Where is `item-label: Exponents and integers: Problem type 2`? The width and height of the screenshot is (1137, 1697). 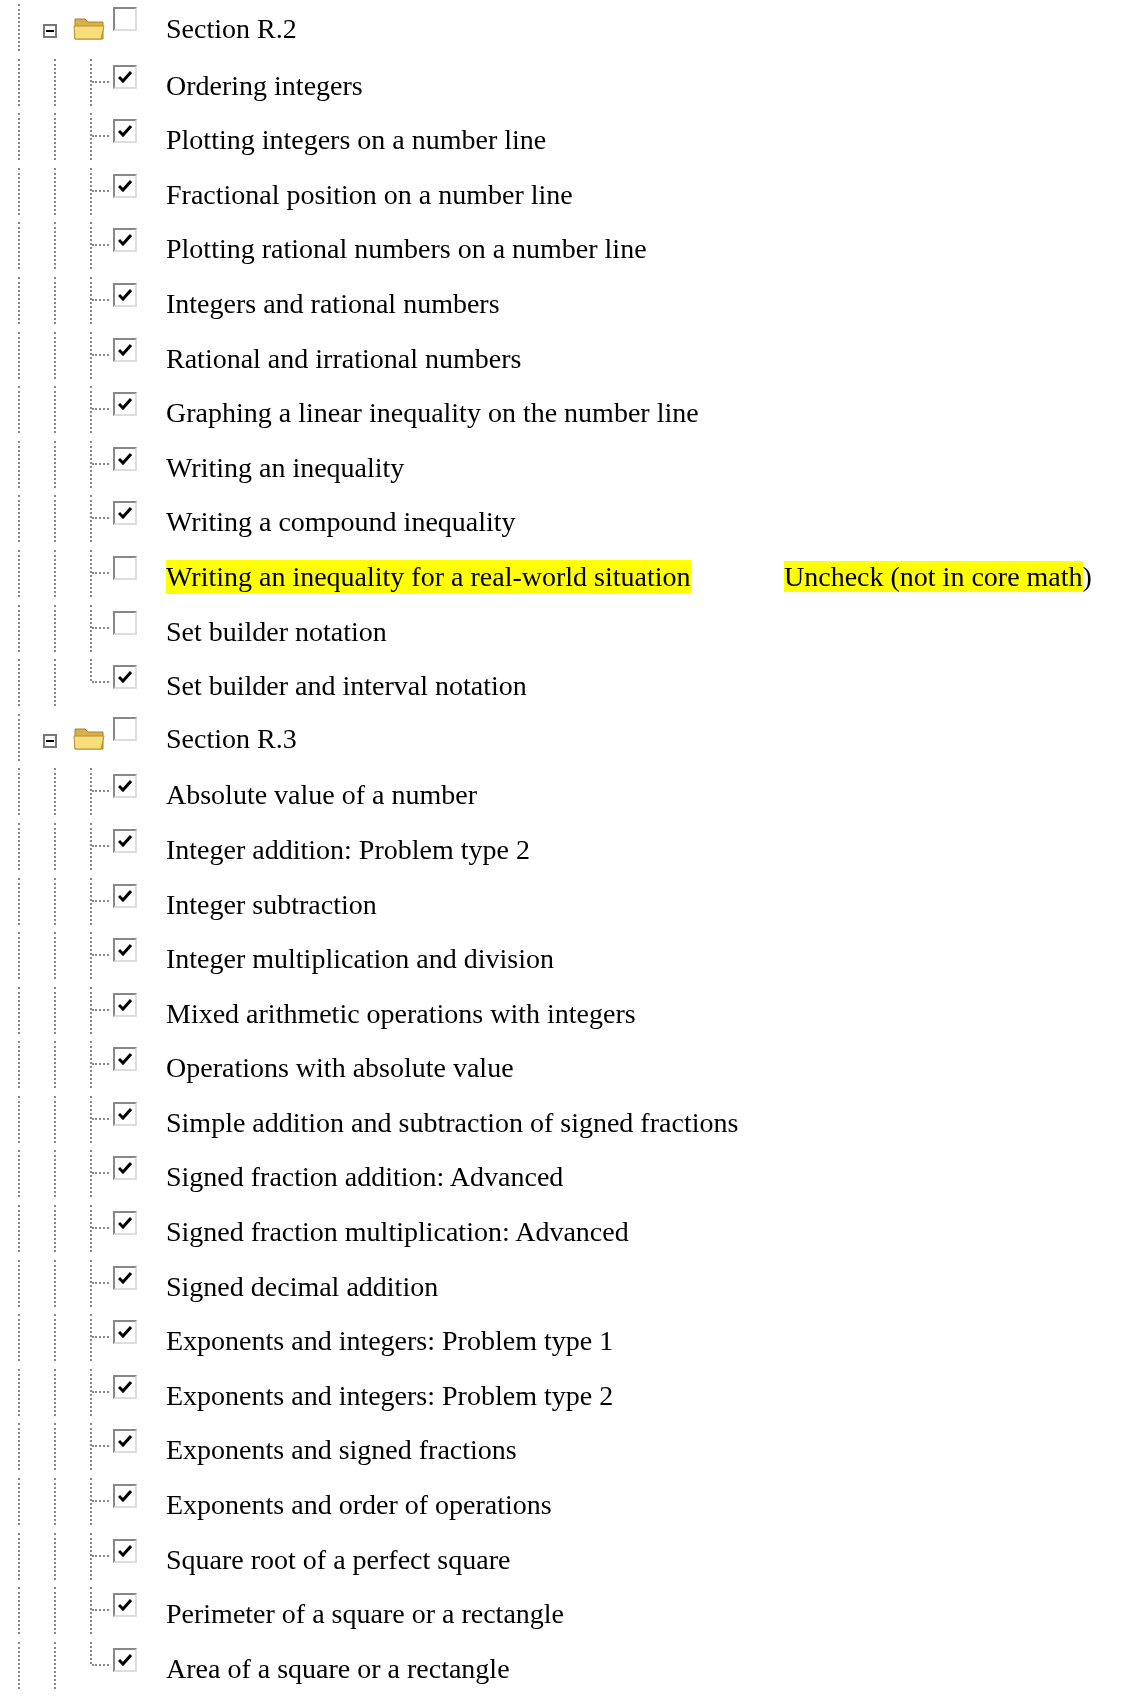 item-label: Exponents and integers: Problem type 2 is located at coordinates (390, 1395).